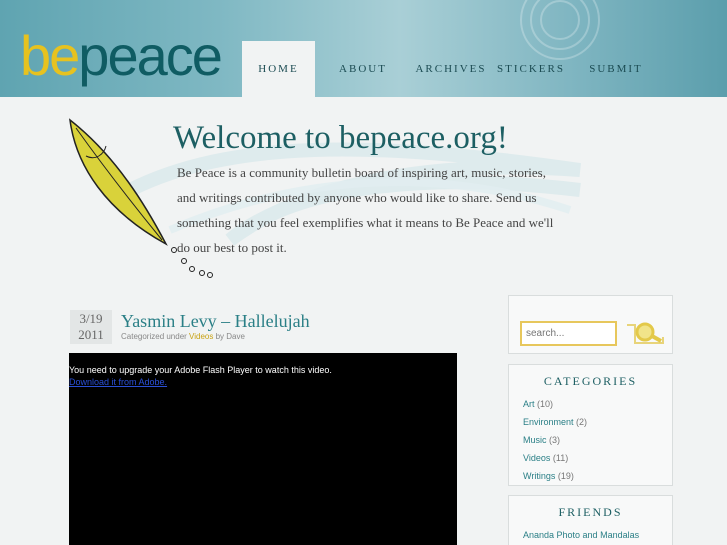 The width and height of the screenshot is (727, 545). I want to click on post-date: 3/19 2011, so click(91, 327).